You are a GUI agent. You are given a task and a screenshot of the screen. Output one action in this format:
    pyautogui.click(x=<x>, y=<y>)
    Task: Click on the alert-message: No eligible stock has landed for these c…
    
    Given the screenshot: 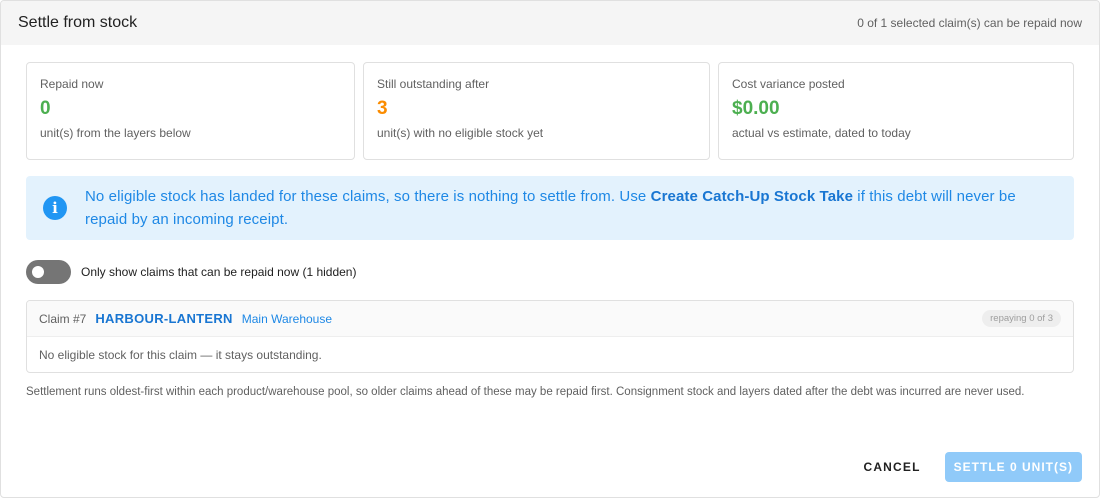 What is the action you would take?
    pyautogui.click(x=571, y=208)
    